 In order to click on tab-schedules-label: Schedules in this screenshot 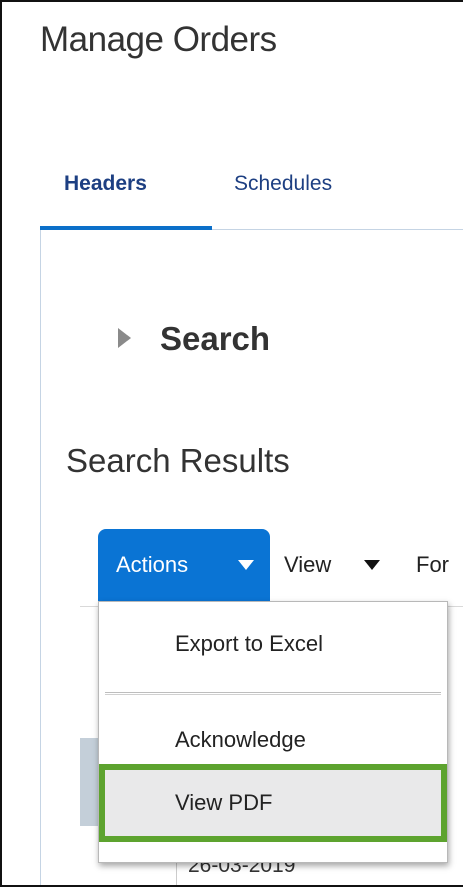, I will do `click(283, 183)`.